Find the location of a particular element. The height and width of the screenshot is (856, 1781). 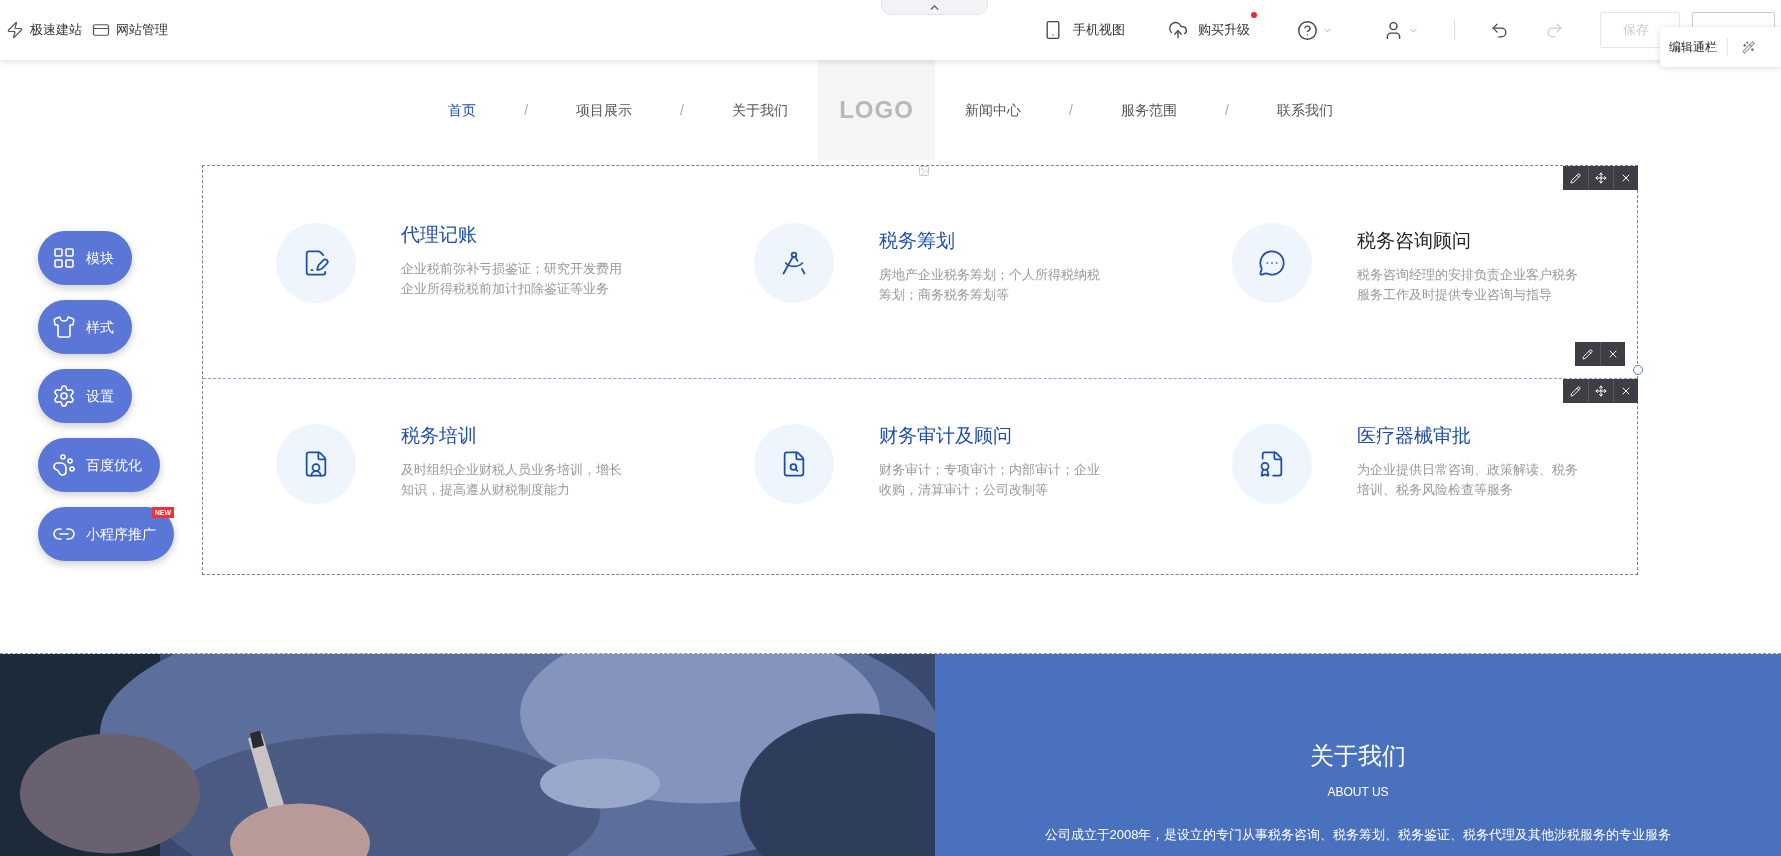

service-description: 财务审计；专项审计；内部审计；企业收购，清算审计；公司改制等 is located at coordinates (990, 480).